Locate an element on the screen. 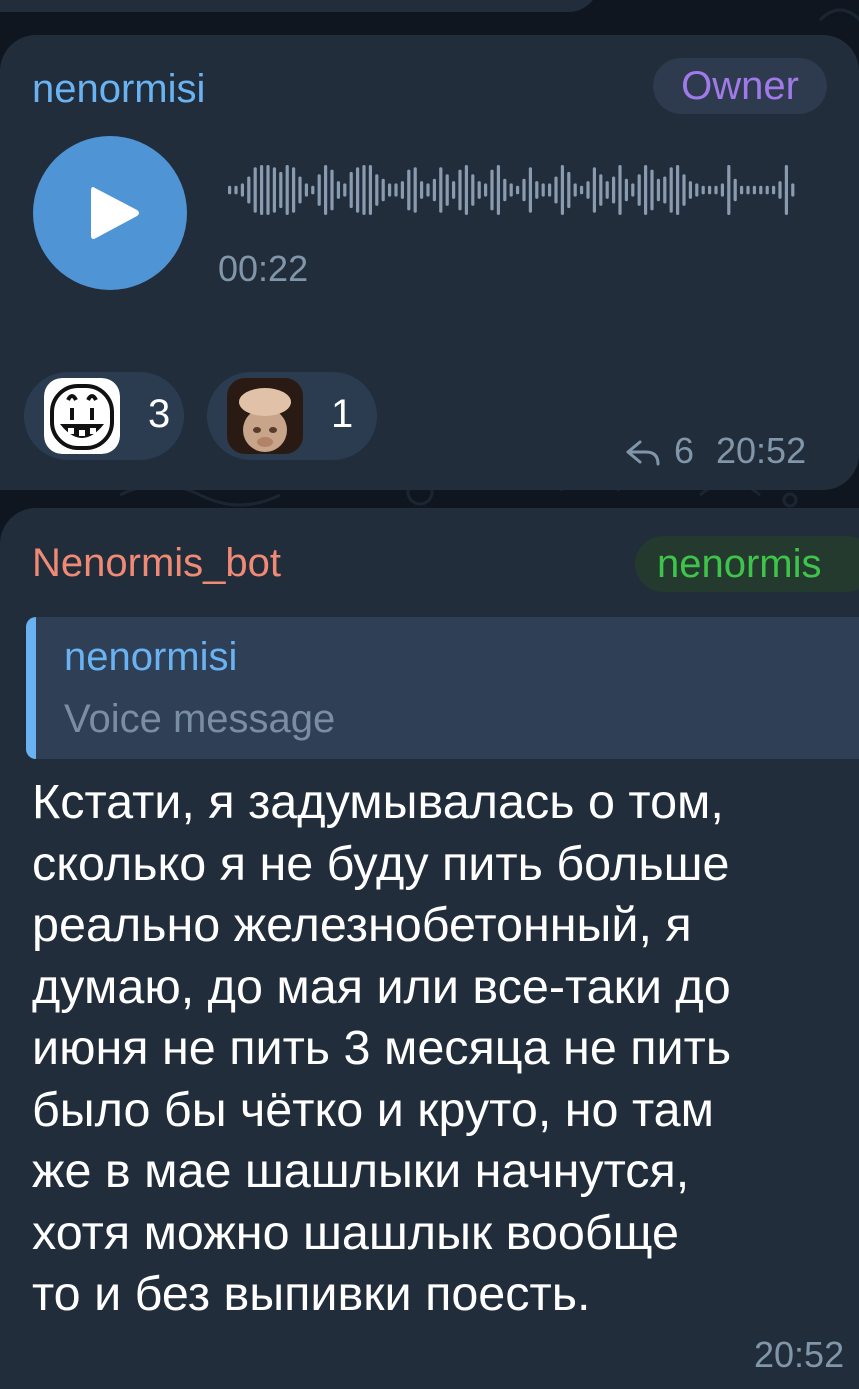 This screenshot has height=1389, width=859. reaction-grinning: 3 is located at coordinates (104, 416).